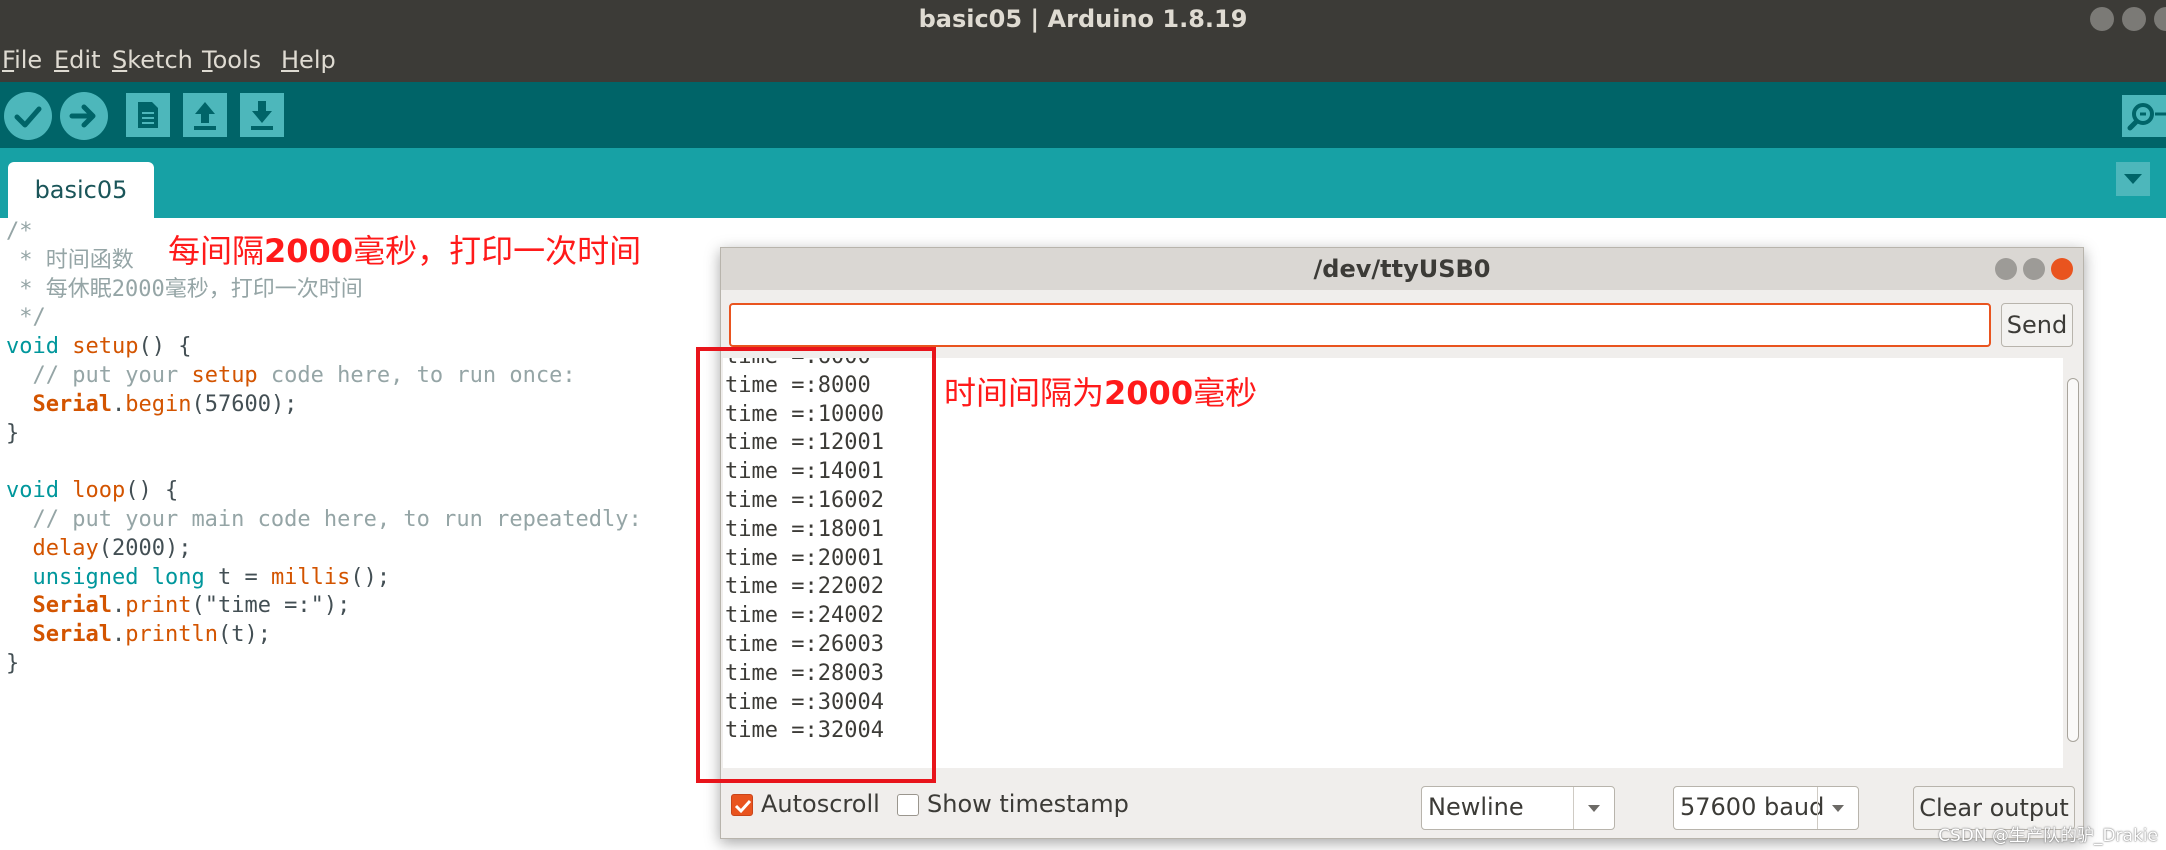  I want to click on code-line: void loop() {, so click(92, 491).